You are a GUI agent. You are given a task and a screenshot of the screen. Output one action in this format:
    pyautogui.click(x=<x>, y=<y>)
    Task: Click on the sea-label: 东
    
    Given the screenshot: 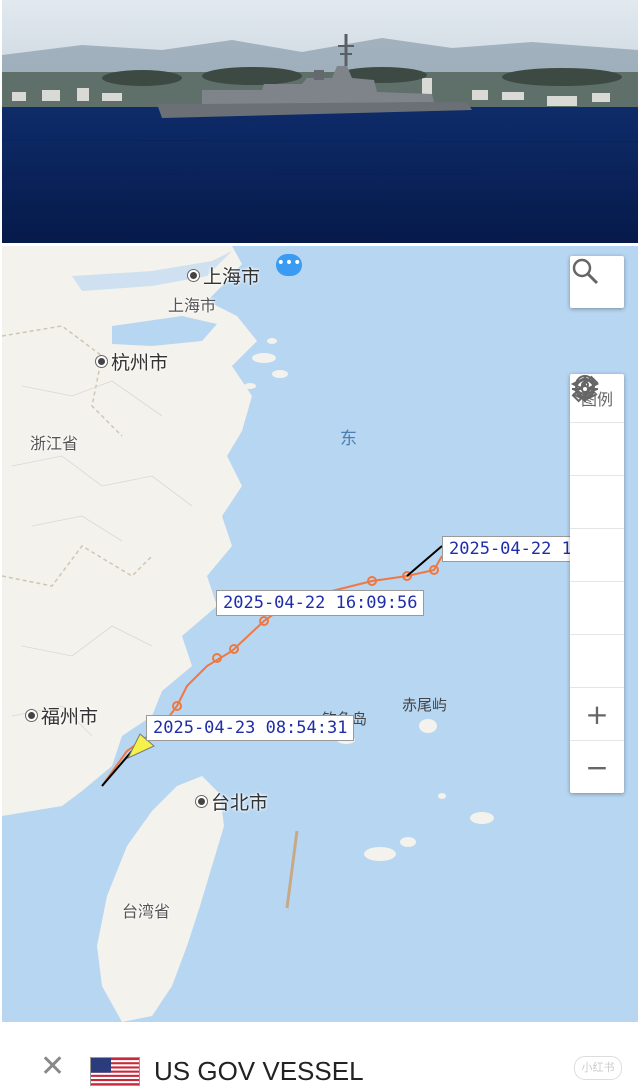 What is the action you would take?
    pyautogui.click(x=348, y=439)
    